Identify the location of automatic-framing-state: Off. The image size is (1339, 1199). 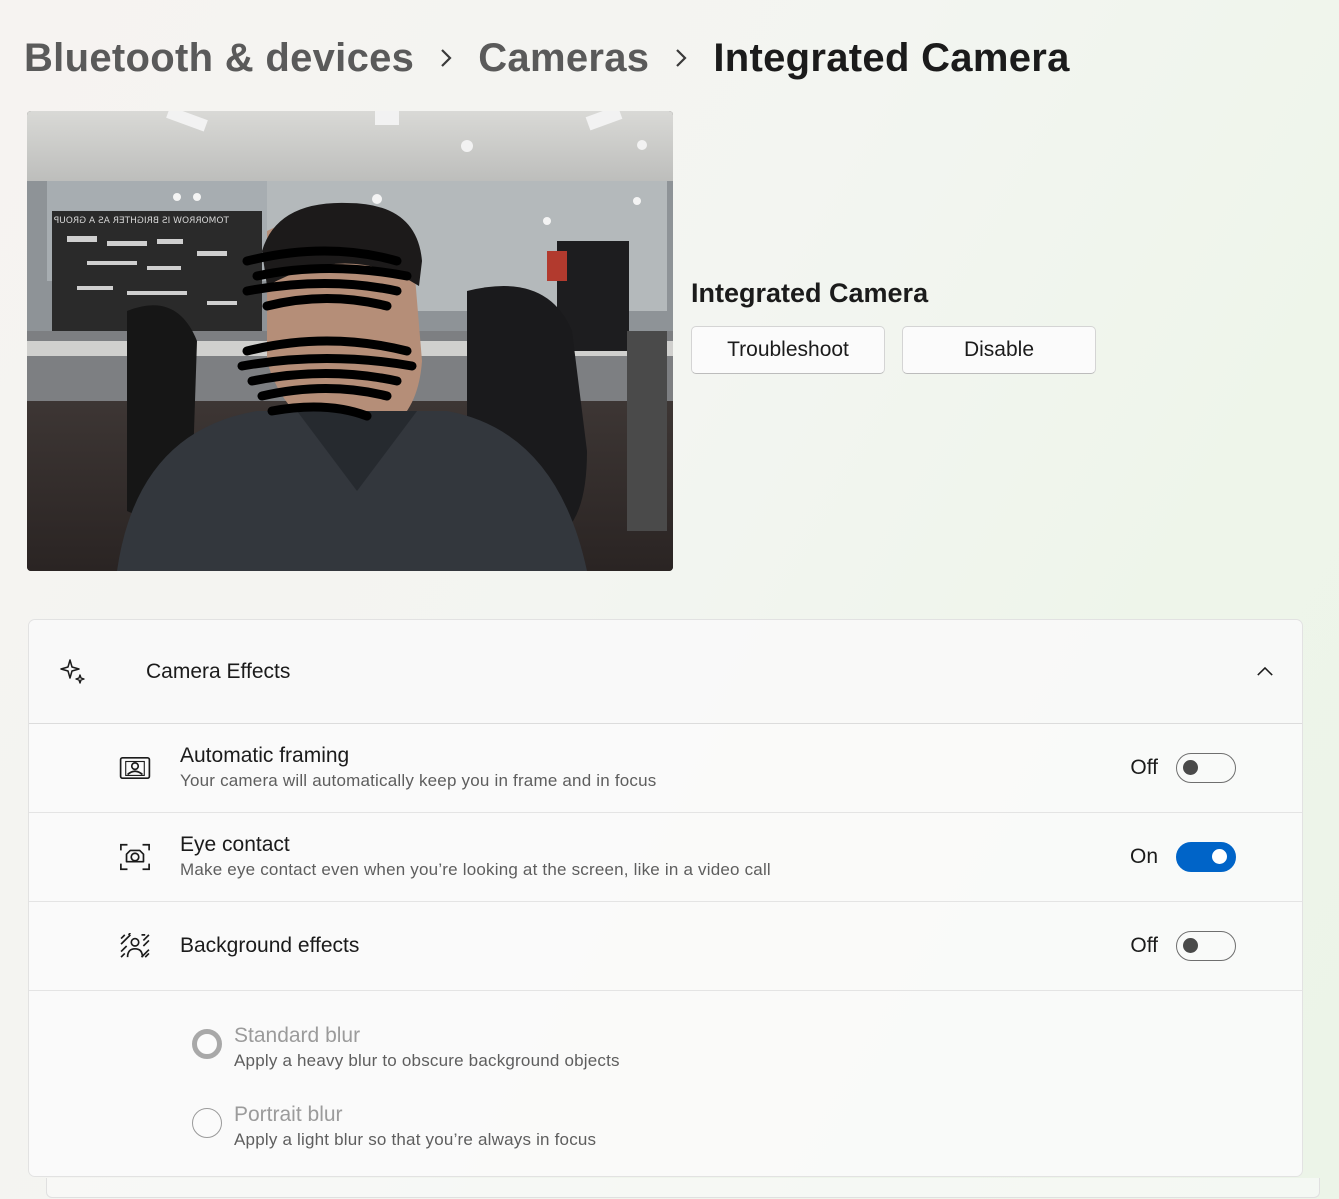
(1144, 767).